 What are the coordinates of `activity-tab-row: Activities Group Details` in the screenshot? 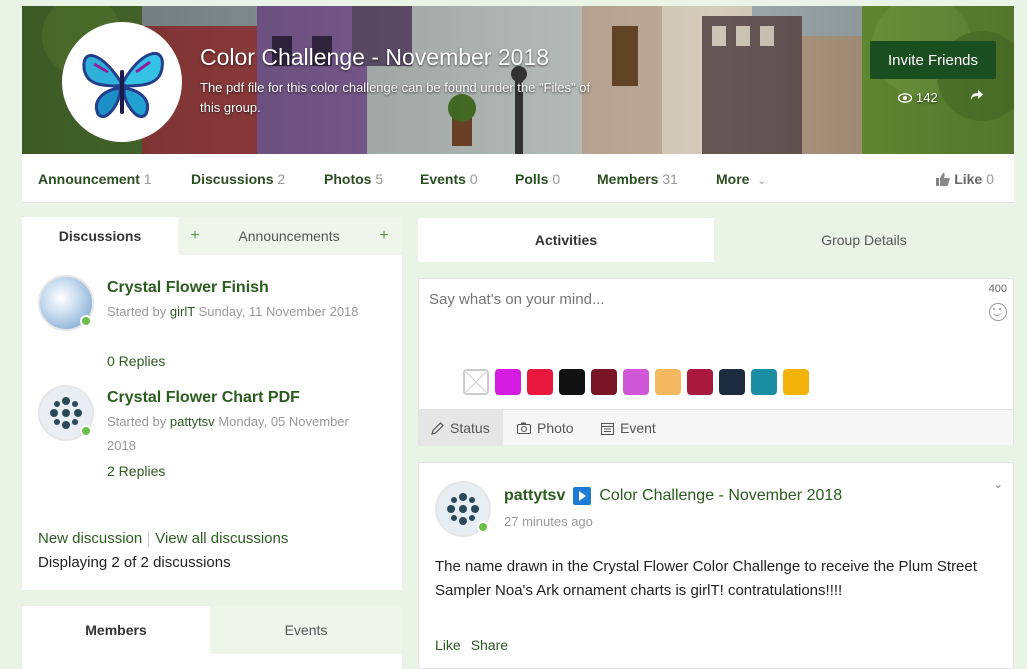 It's located at (716, 240).